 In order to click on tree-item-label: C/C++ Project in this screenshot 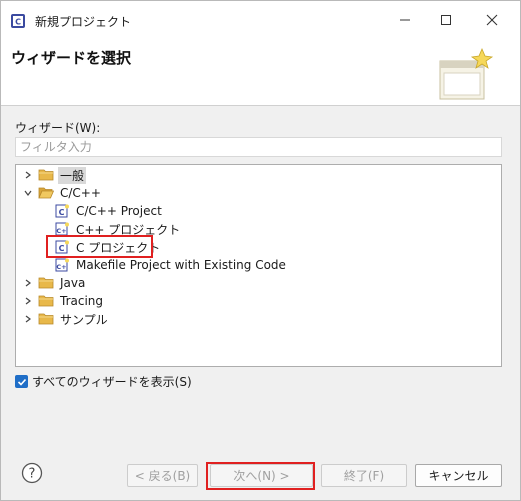, I will do `click(119, 211)`.